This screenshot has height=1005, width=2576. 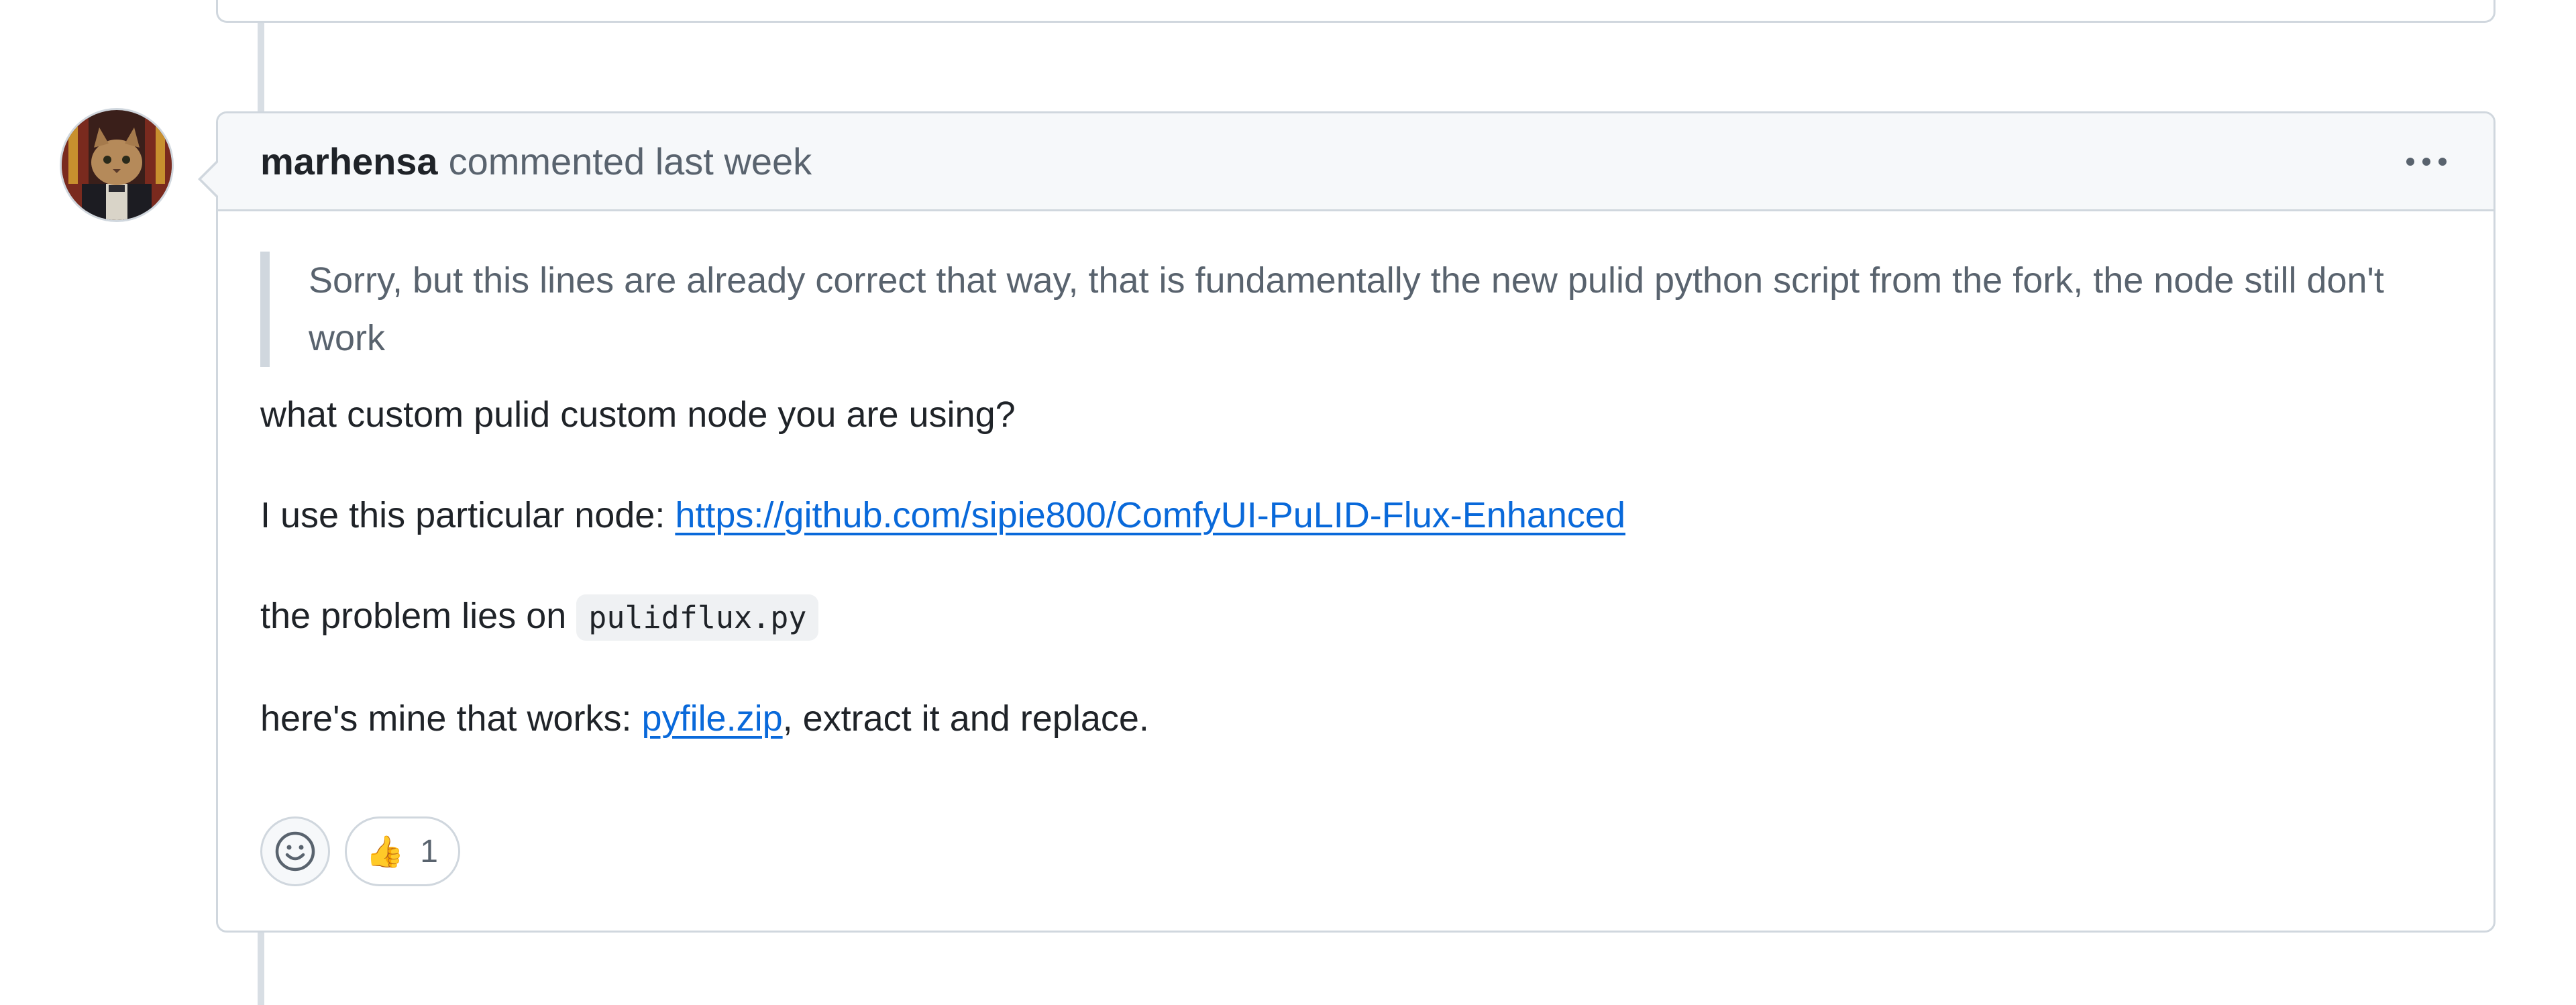 What do you see at coordinates (1356, 617) in the screenshot?
I see `problem-paragraph: the problem lies on pulidflux.py` at bounding box center [1356, 617].